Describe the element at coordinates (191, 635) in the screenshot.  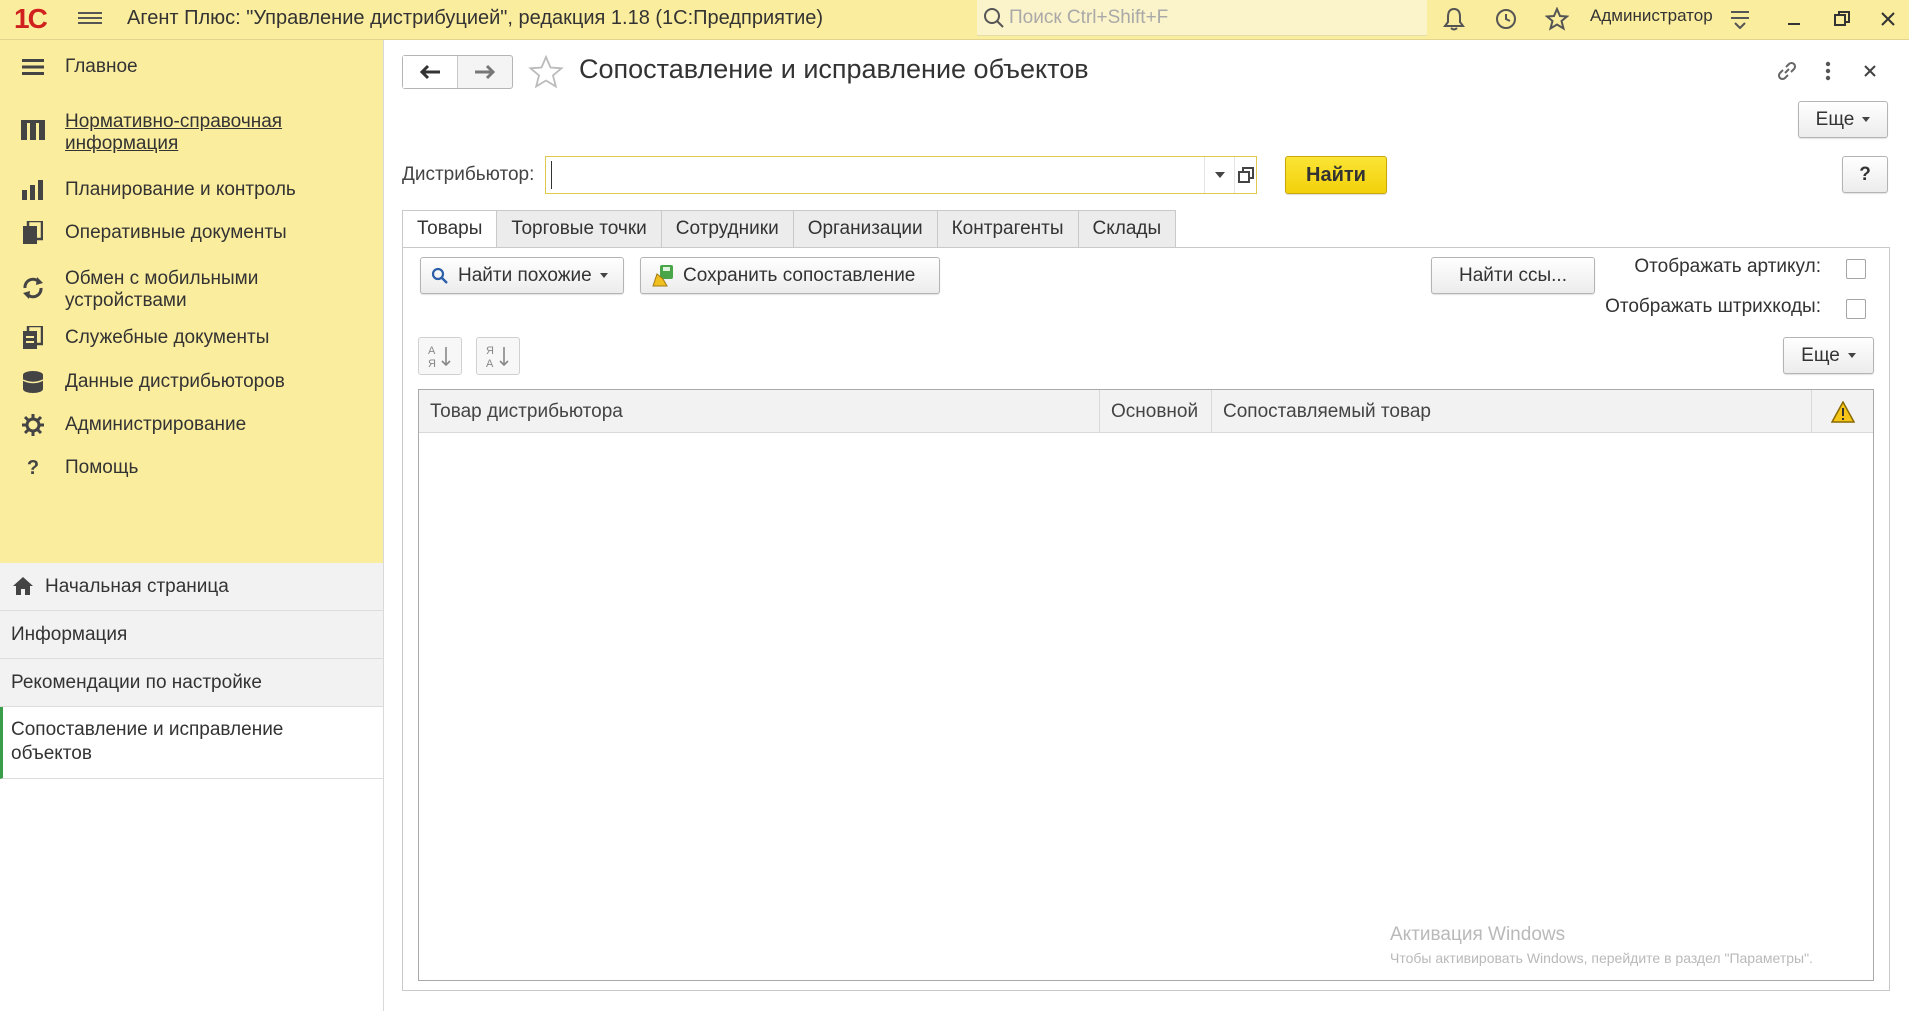
I see `open-window-info: Информация` at that location.